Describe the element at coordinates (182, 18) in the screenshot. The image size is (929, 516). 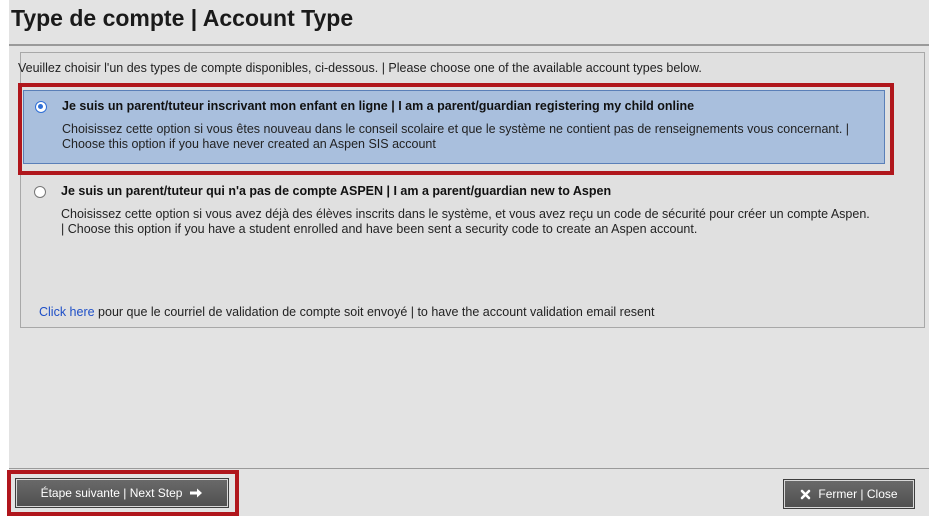
I see `dialog-title: Type de compte | Account Type` at that location.